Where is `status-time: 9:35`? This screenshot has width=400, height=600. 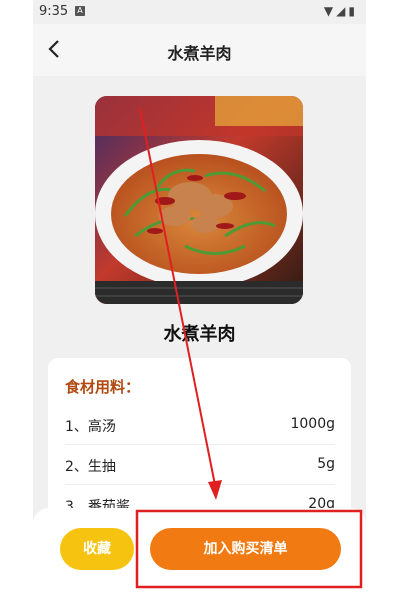 status-time: 9:35 is located at coordinates (54, 11).